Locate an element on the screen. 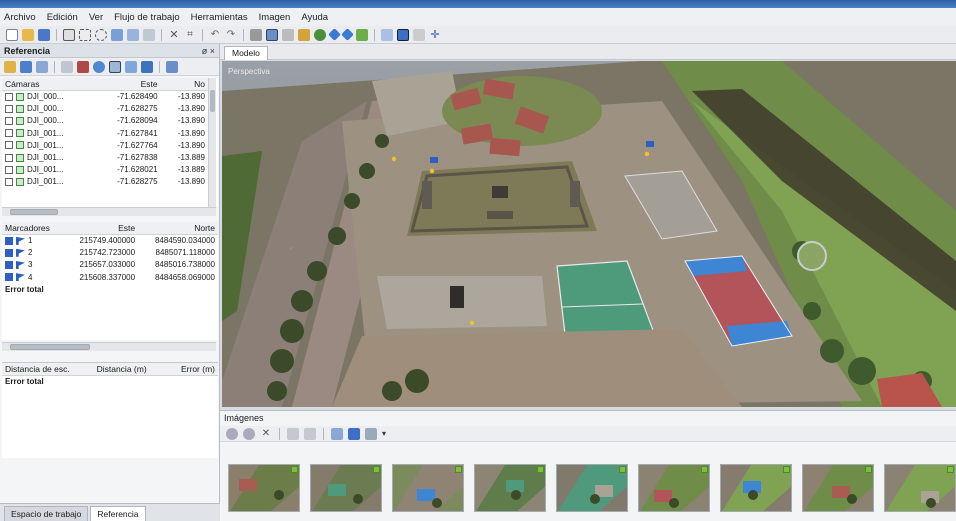 Image resolution: width=956 pixels, height=521 pixels. view-dropdown-icon: ▾ is located at coordinates (384, 433).